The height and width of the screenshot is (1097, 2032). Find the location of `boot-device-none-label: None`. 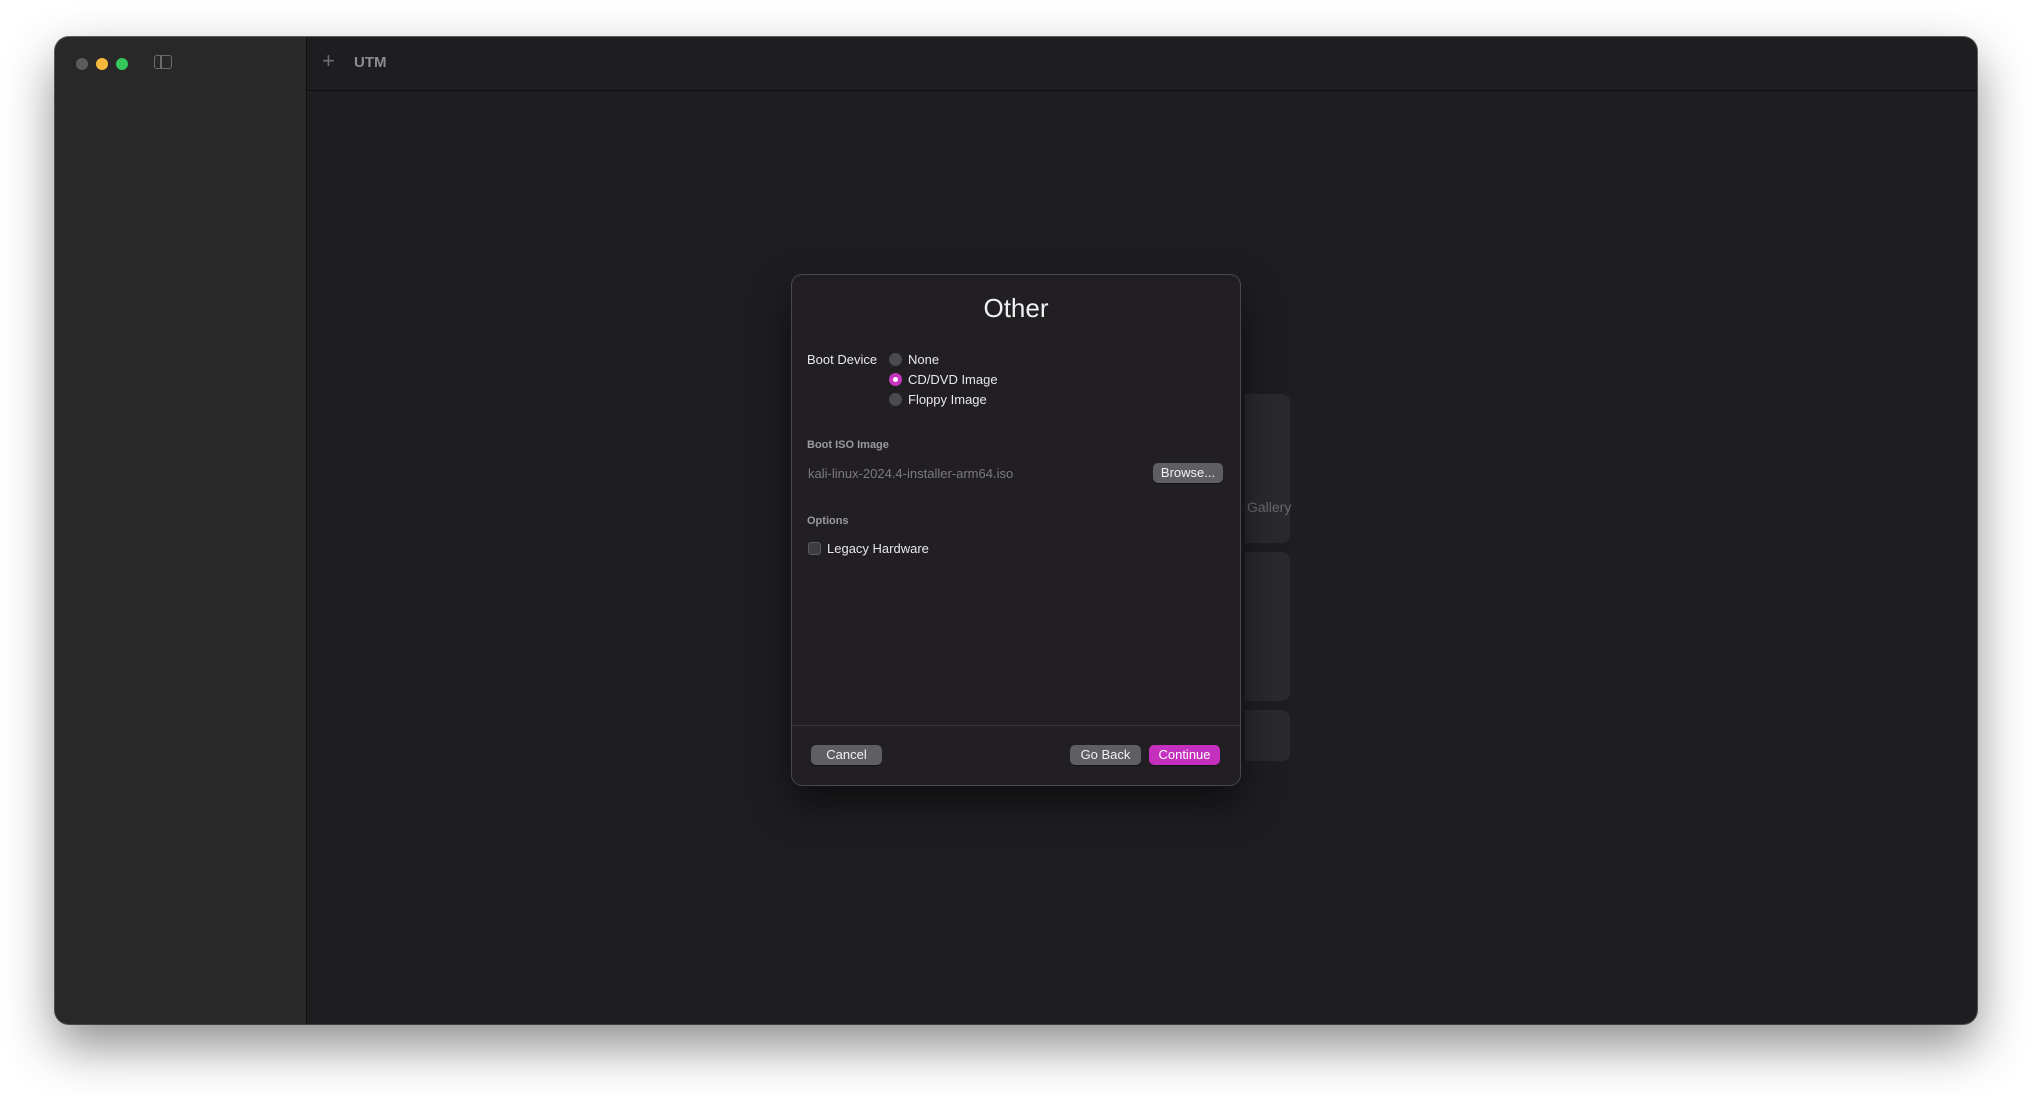

boot-device-none-label: None is located at coordinates (923, 359).